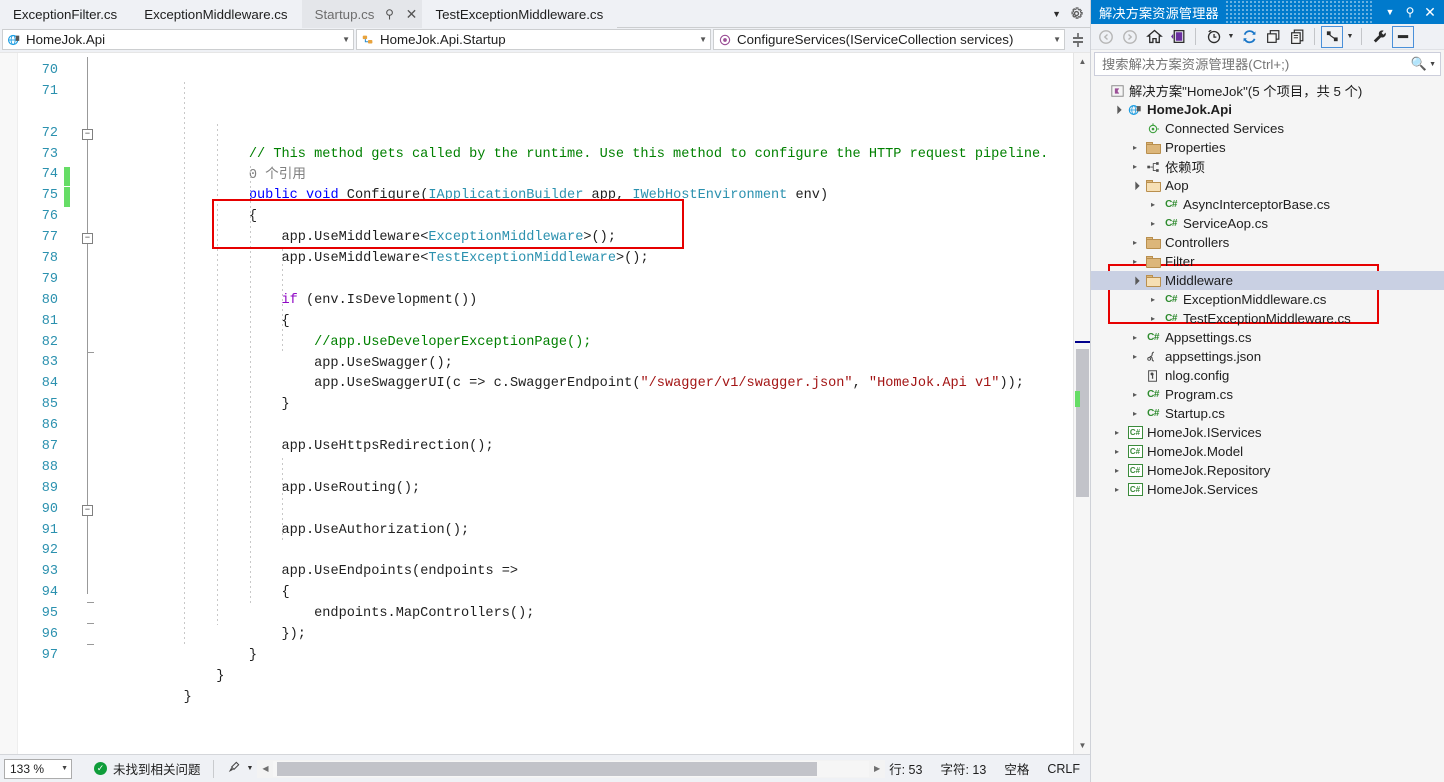 The image size is (1444, 782). What do you see at coordinates (362, 14) in the screenshot?
I see `tab-startup: Startup.cs ⚲ ✕` at bounding box center [362, 14].